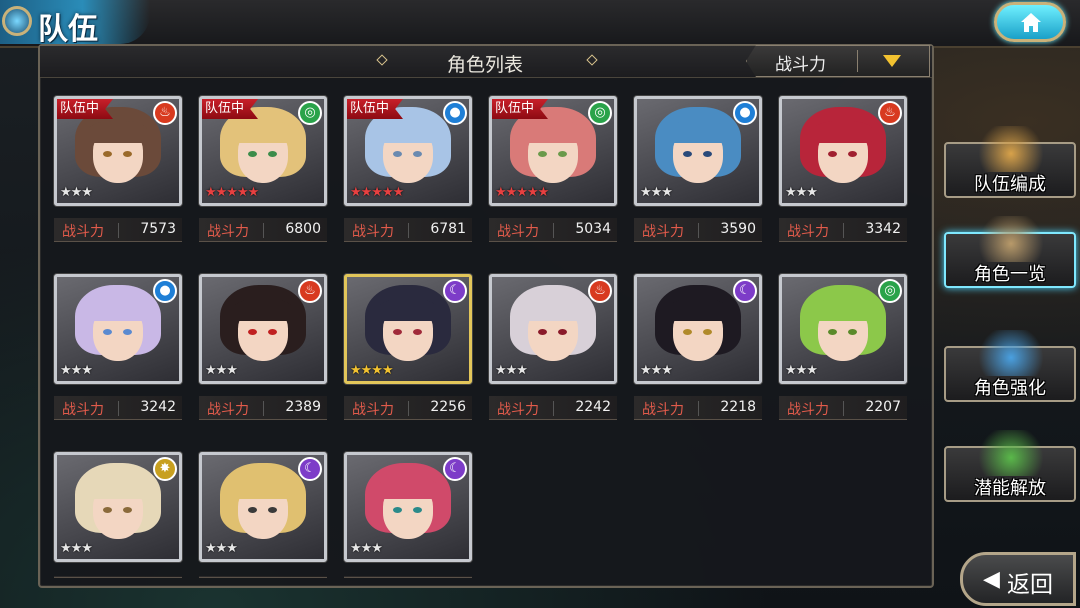  What do you see at coordinates (17, 21) in the screenshot?
I see `title-ornament-icon` at bounding box center [17, 21].